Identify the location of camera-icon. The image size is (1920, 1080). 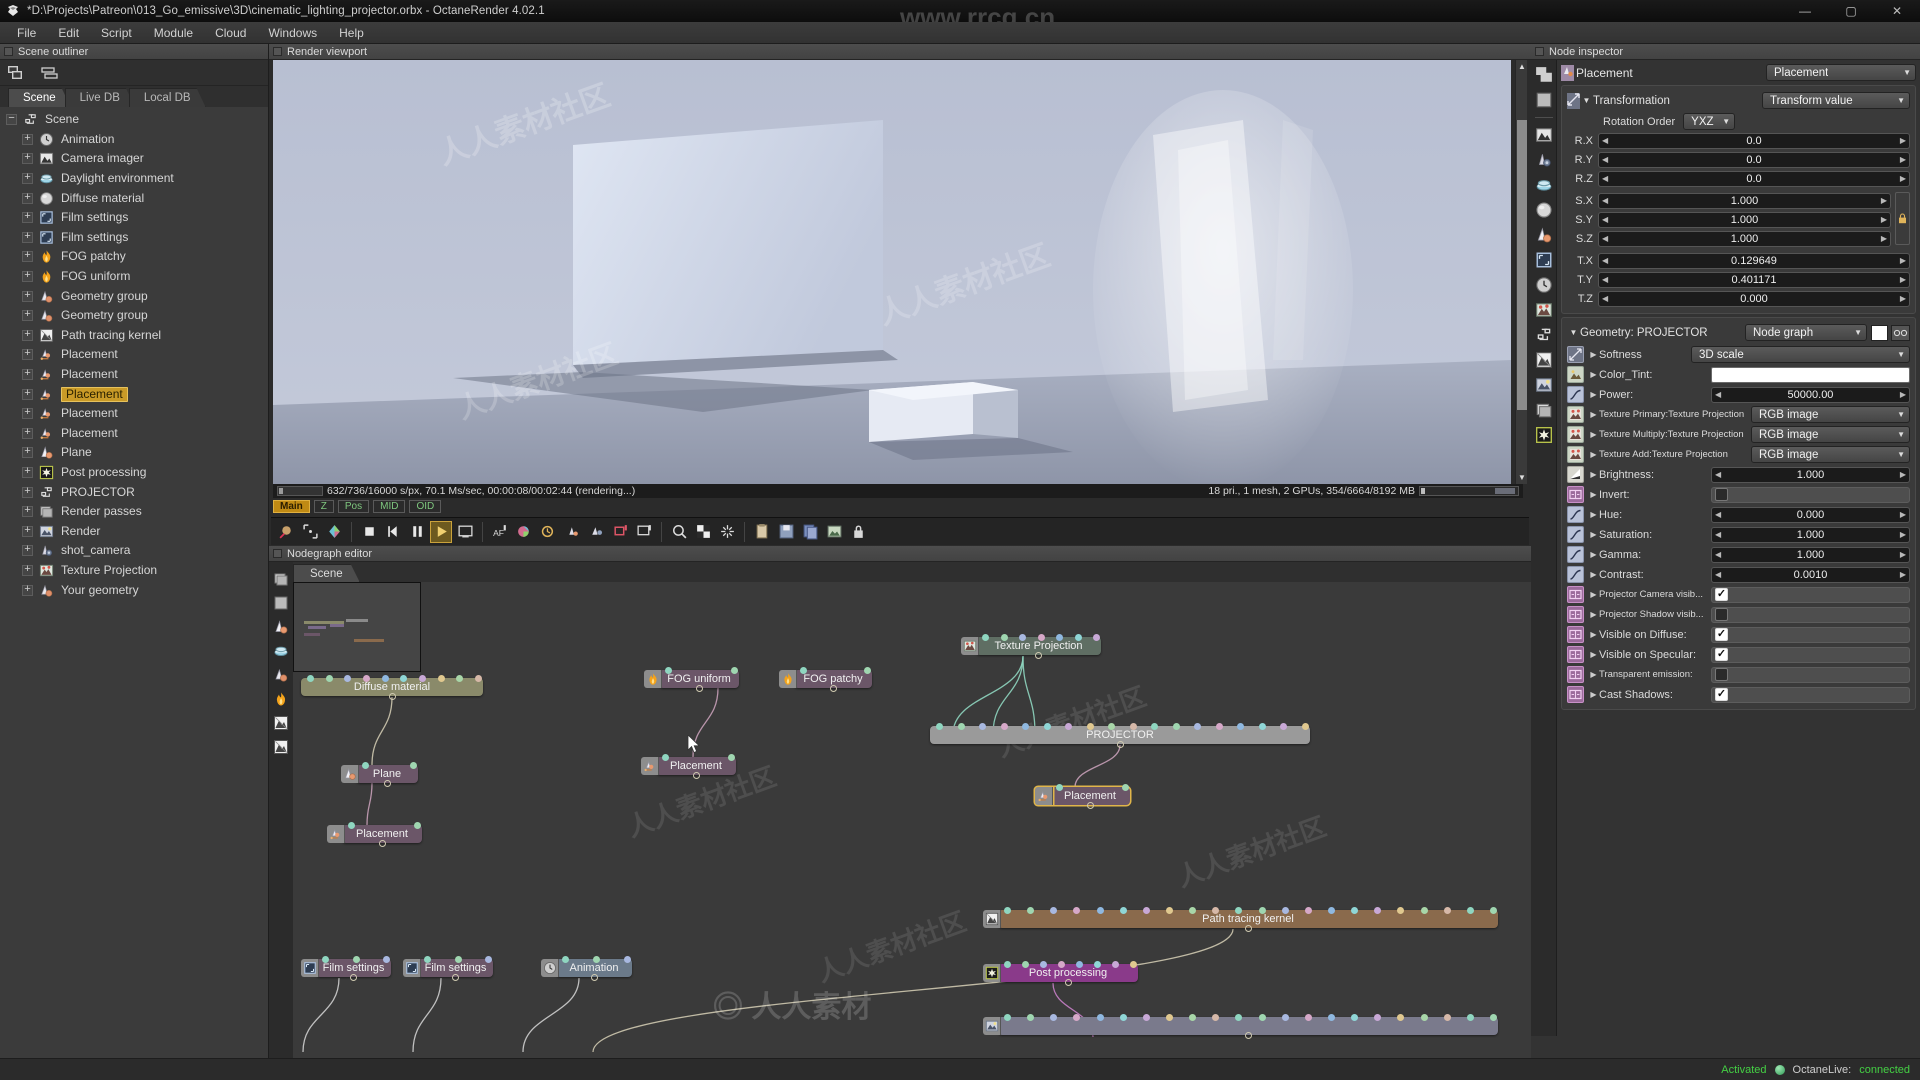
(1544, 160).